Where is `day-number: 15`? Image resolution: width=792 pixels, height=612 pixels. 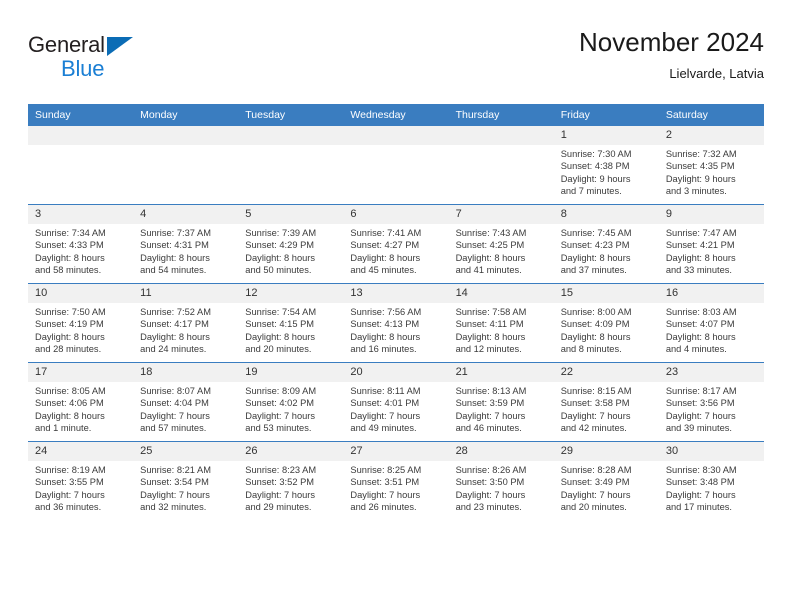
day-number: 15 is located at coordinates (606, 293).